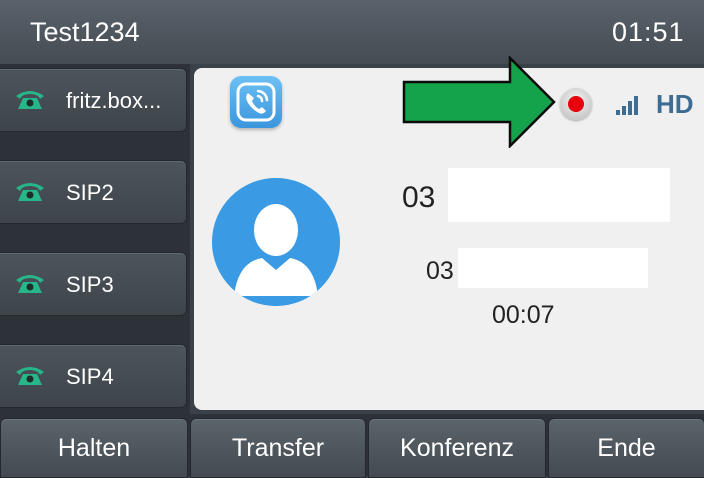  What do you see at coordinates (94, 448) in the screenshot?
I see `hold-button: Halten` at bounding box center [94, 448].